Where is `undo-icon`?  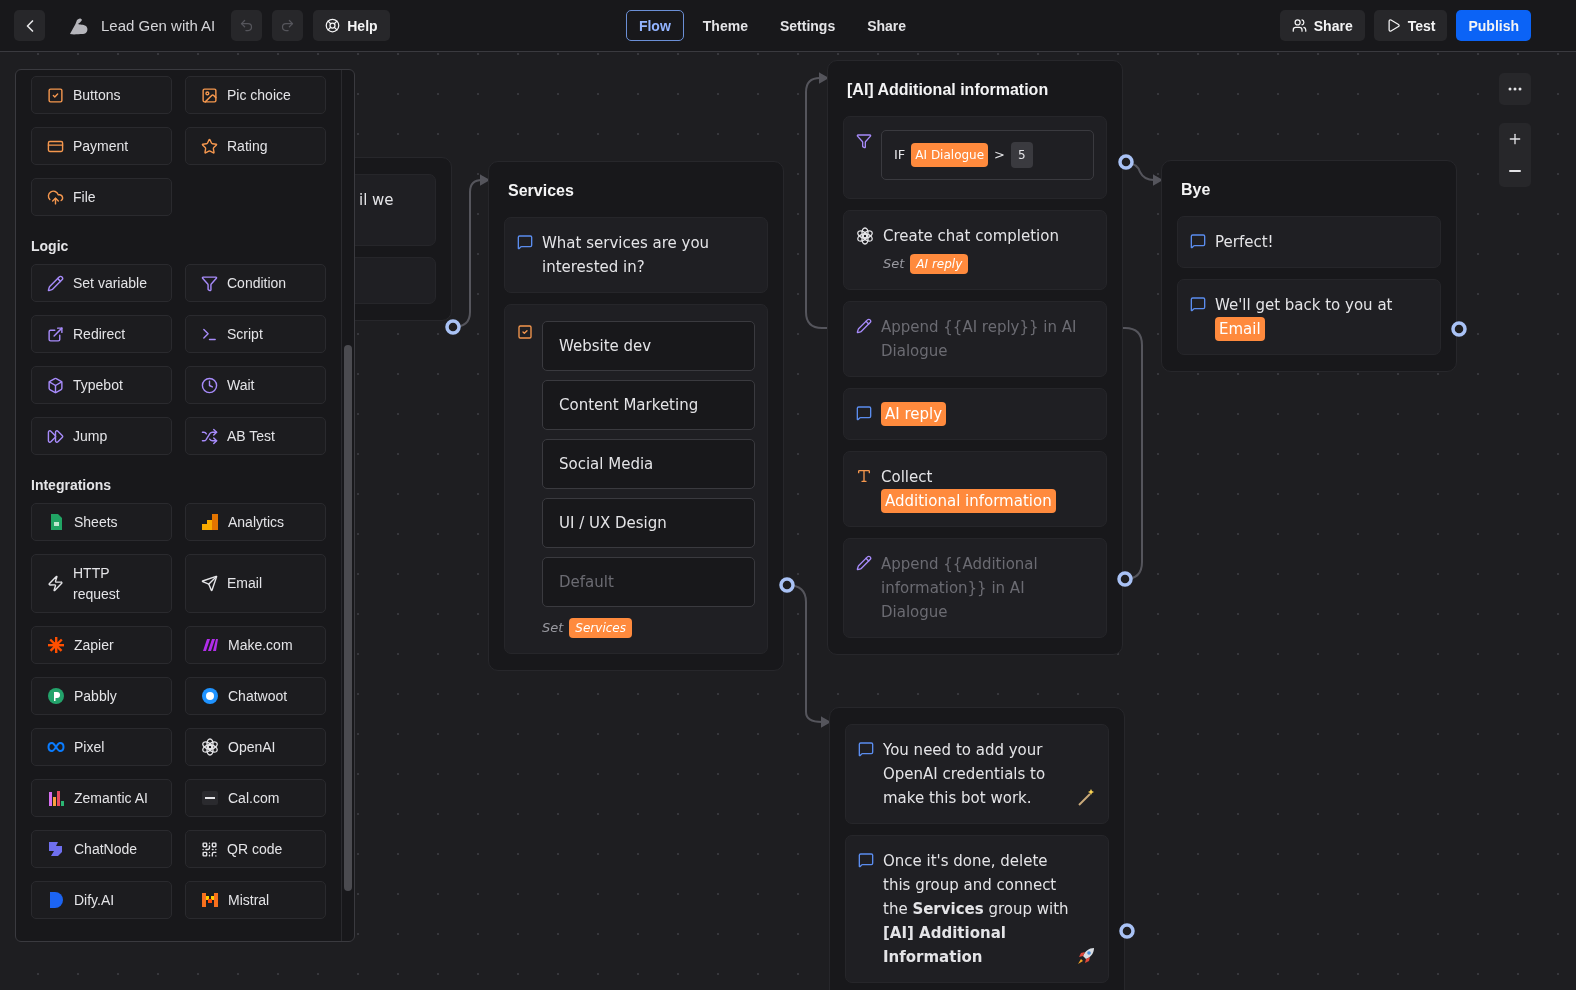
undo-icon is located at coordinates (247, 25).